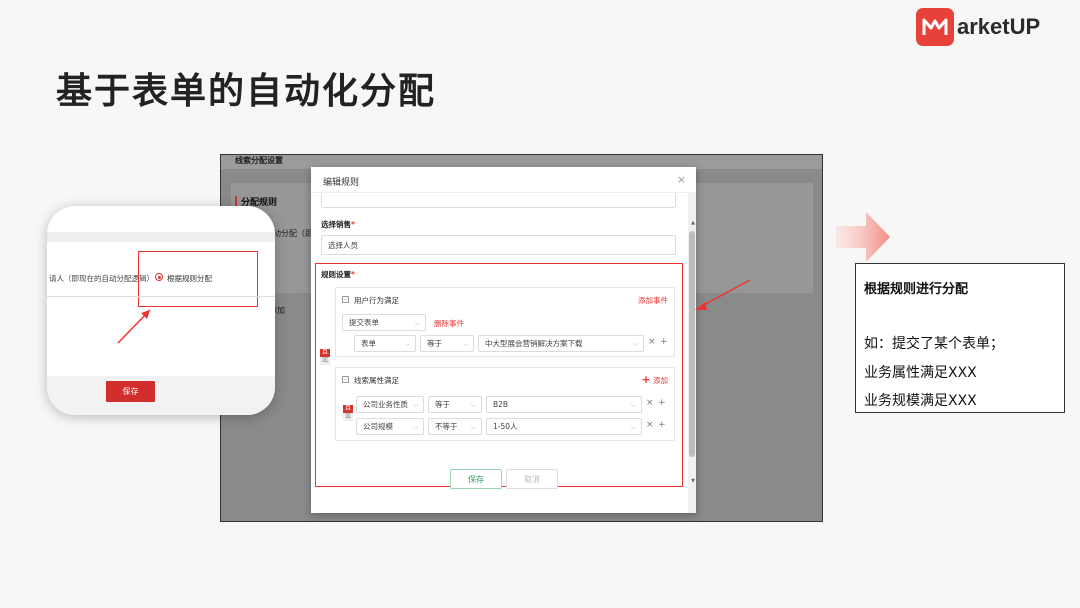  What do you see at coordinates (920, 373) in the screenshot?
I see `description-line: 业务属性满足XXX` at bounding box center [920, 373].